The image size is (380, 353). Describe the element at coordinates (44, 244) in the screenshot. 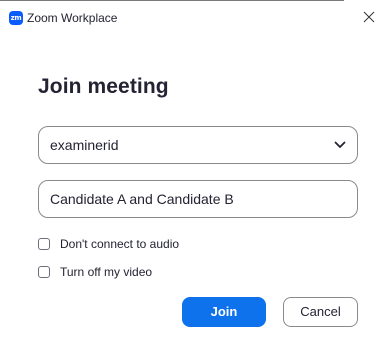

I see `dont-connect-audio-checkbox` at that location.